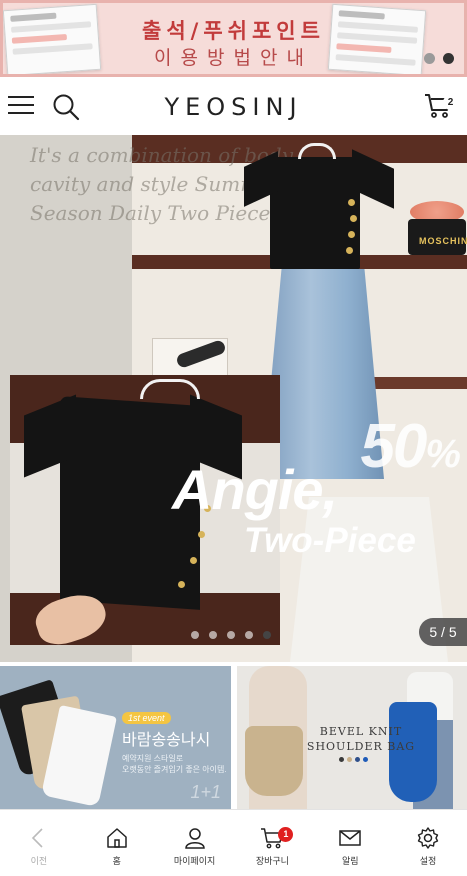 The height and width of the screenshot is (876, 467). I want to click on event-title: 바람송송나시, so click(166, 739).